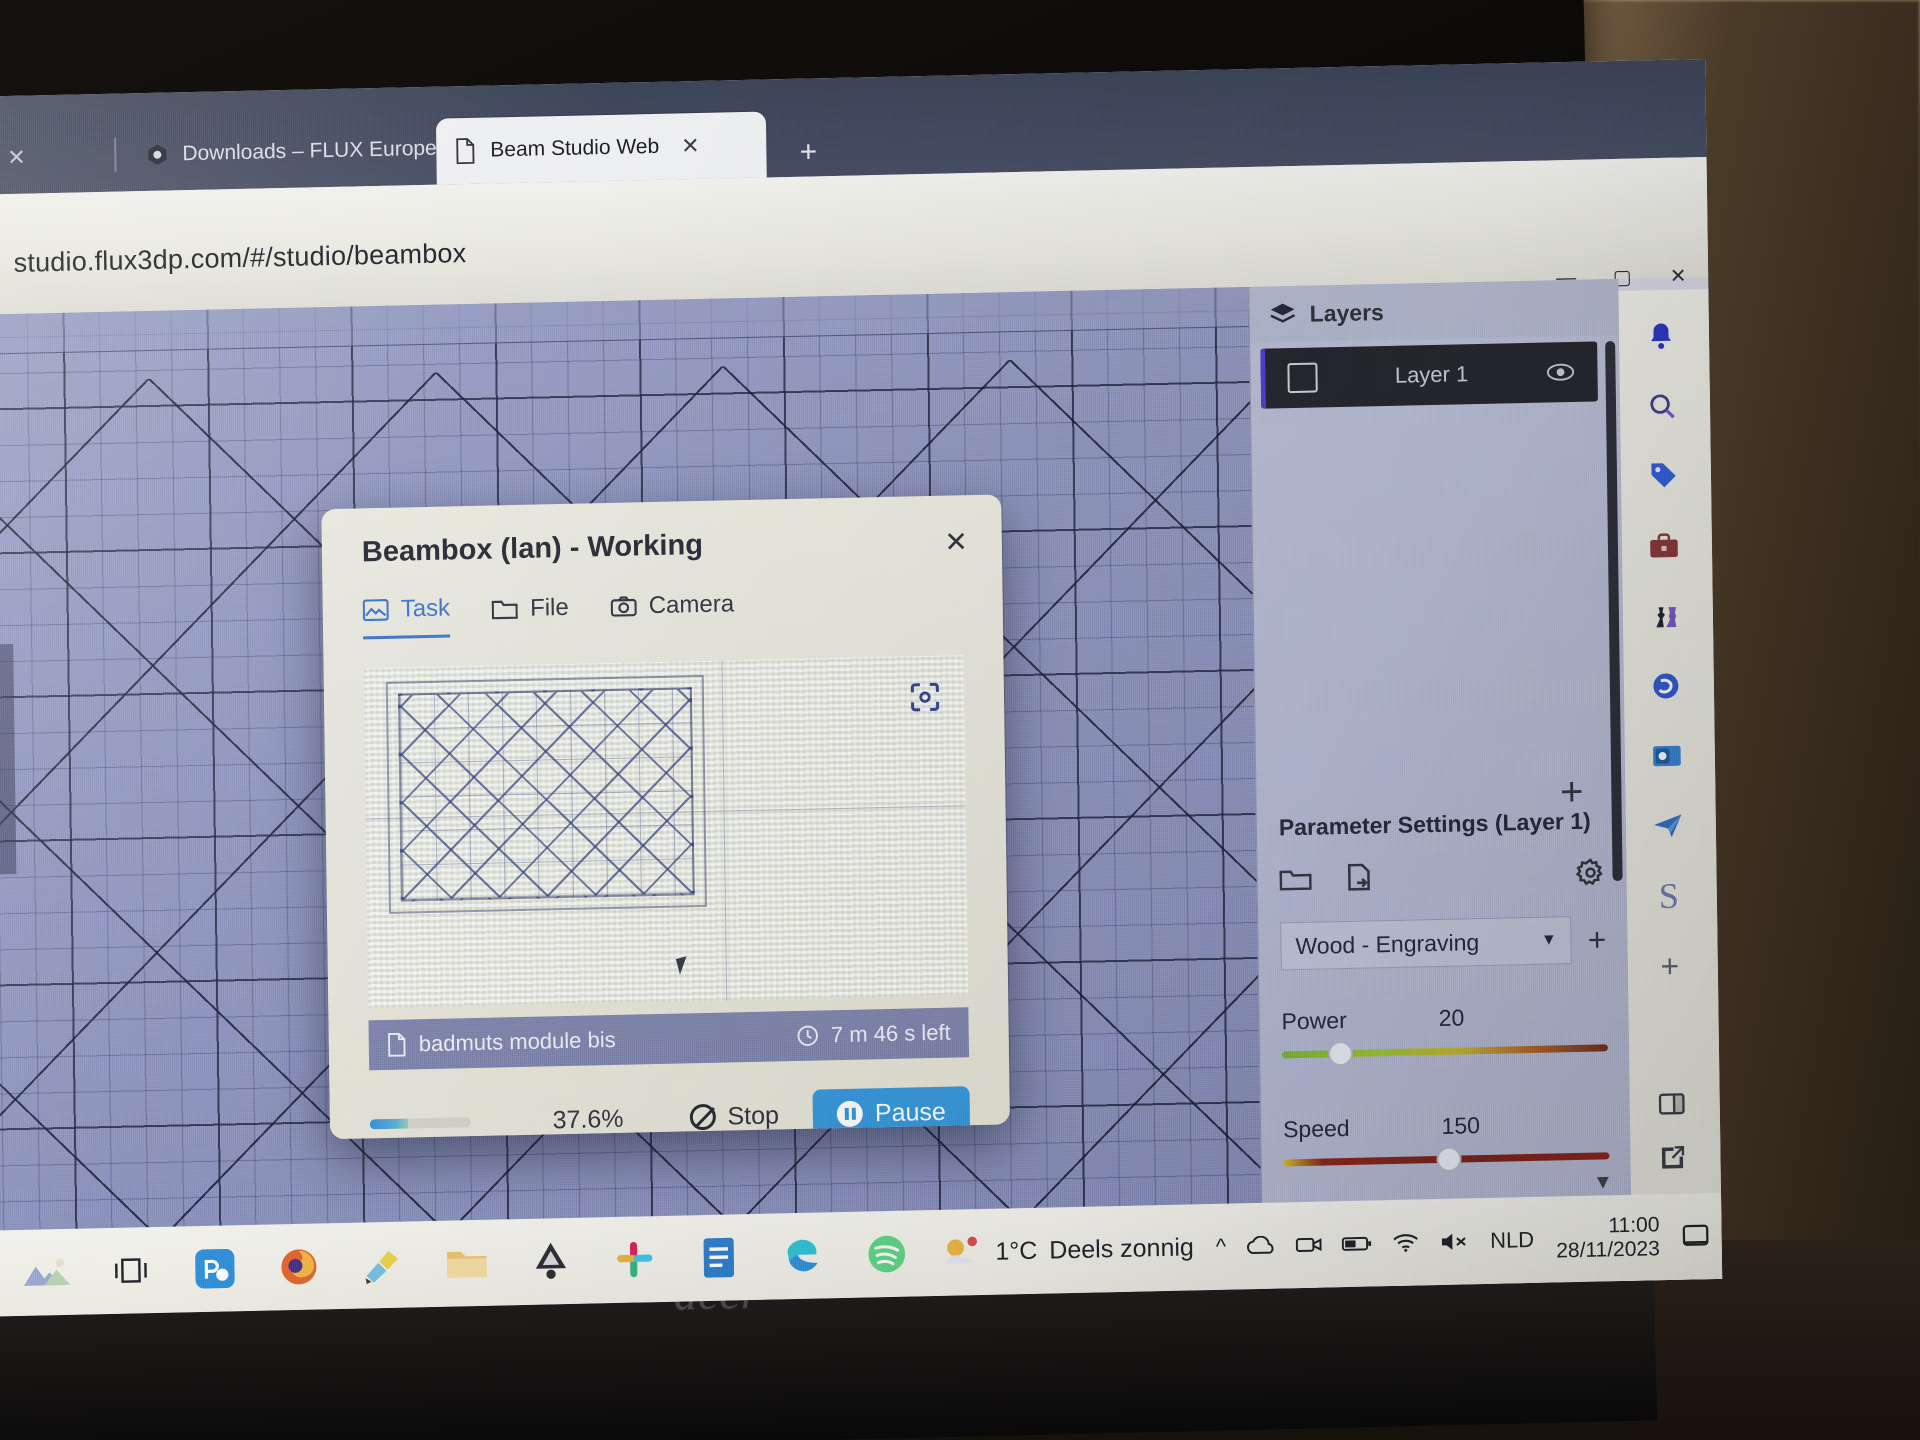 The height and width of the screenshot is (1440, 1920). I want to click on notifications-bell-icon, so click(1661, 335).